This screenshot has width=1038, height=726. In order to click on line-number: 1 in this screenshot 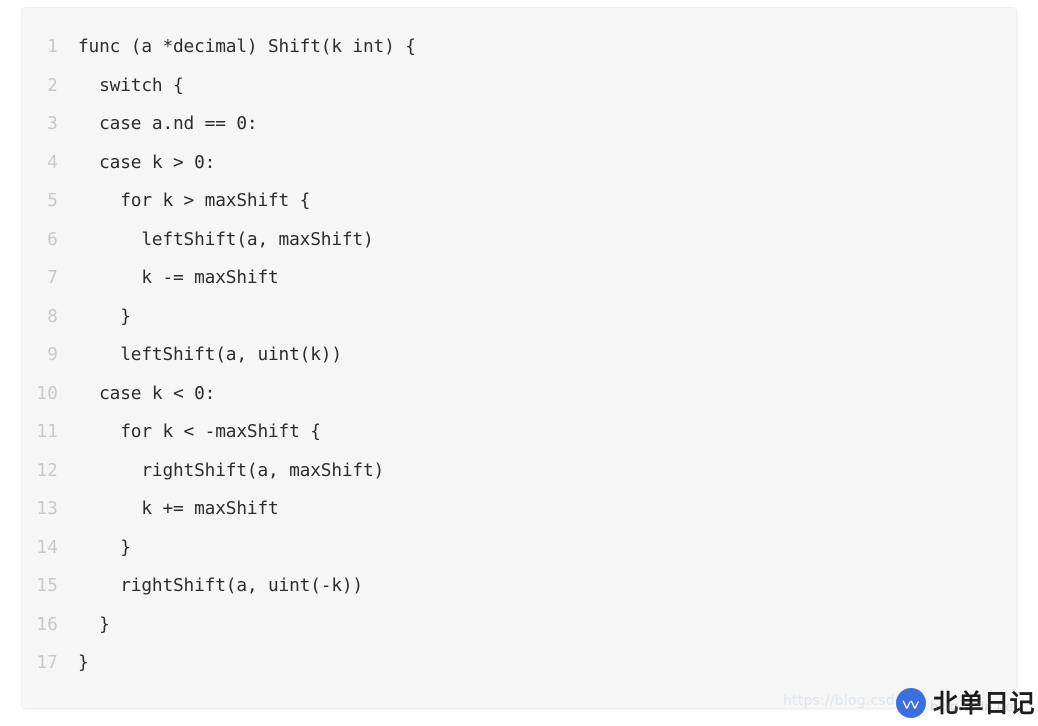, I will do `click(52, 47)`.